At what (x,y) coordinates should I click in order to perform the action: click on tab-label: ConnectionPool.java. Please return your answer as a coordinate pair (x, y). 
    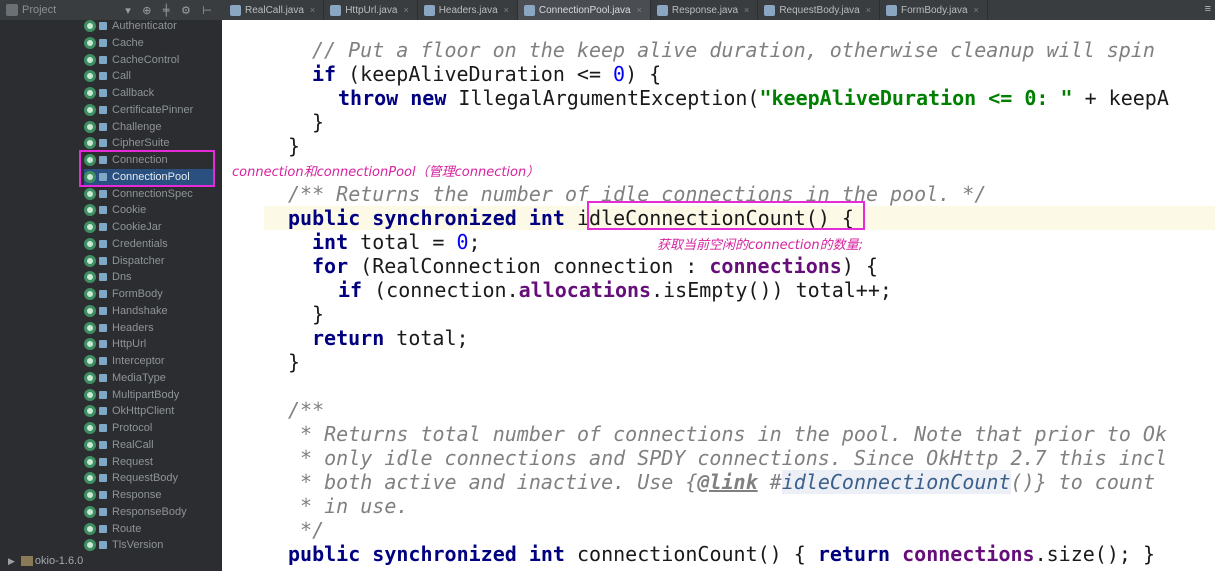
    Looking at the image, I should click on (584, 10).